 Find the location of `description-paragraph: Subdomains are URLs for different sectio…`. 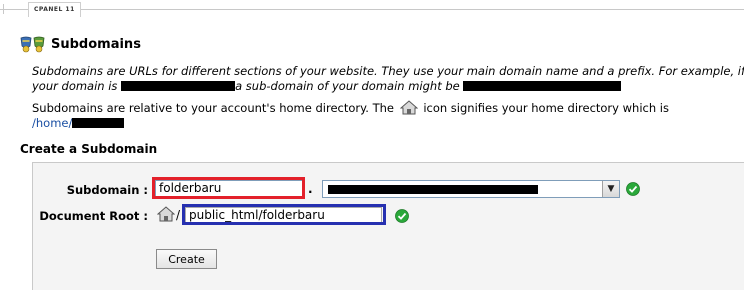

description-paragraph: Subdomains are URLs for different sectio… is located at coordinates (388, 78).